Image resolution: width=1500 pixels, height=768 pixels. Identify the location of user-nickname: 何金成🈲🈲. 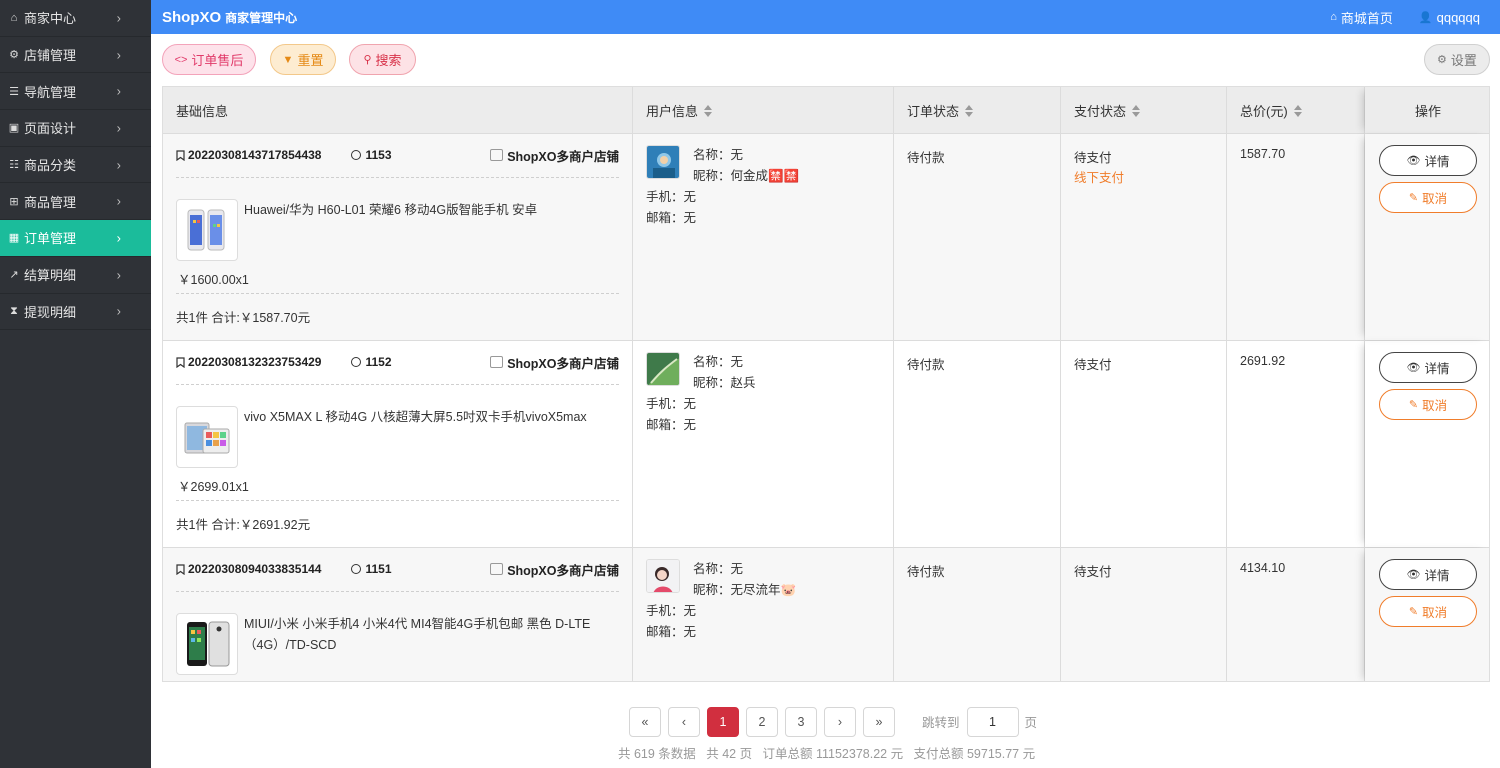
(765, 176).